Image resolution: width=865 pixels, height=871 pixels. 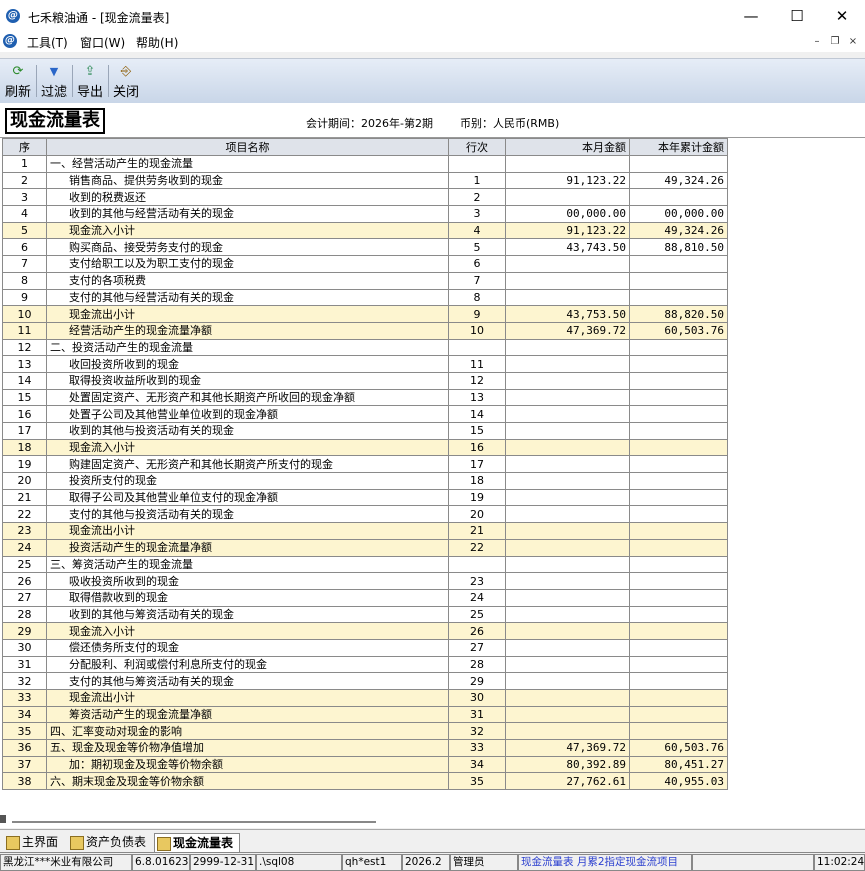 What do you see at coordinates (24, 647) in the screenshot?
I see `cell-seq: 30` at bounding box center [24, 647].